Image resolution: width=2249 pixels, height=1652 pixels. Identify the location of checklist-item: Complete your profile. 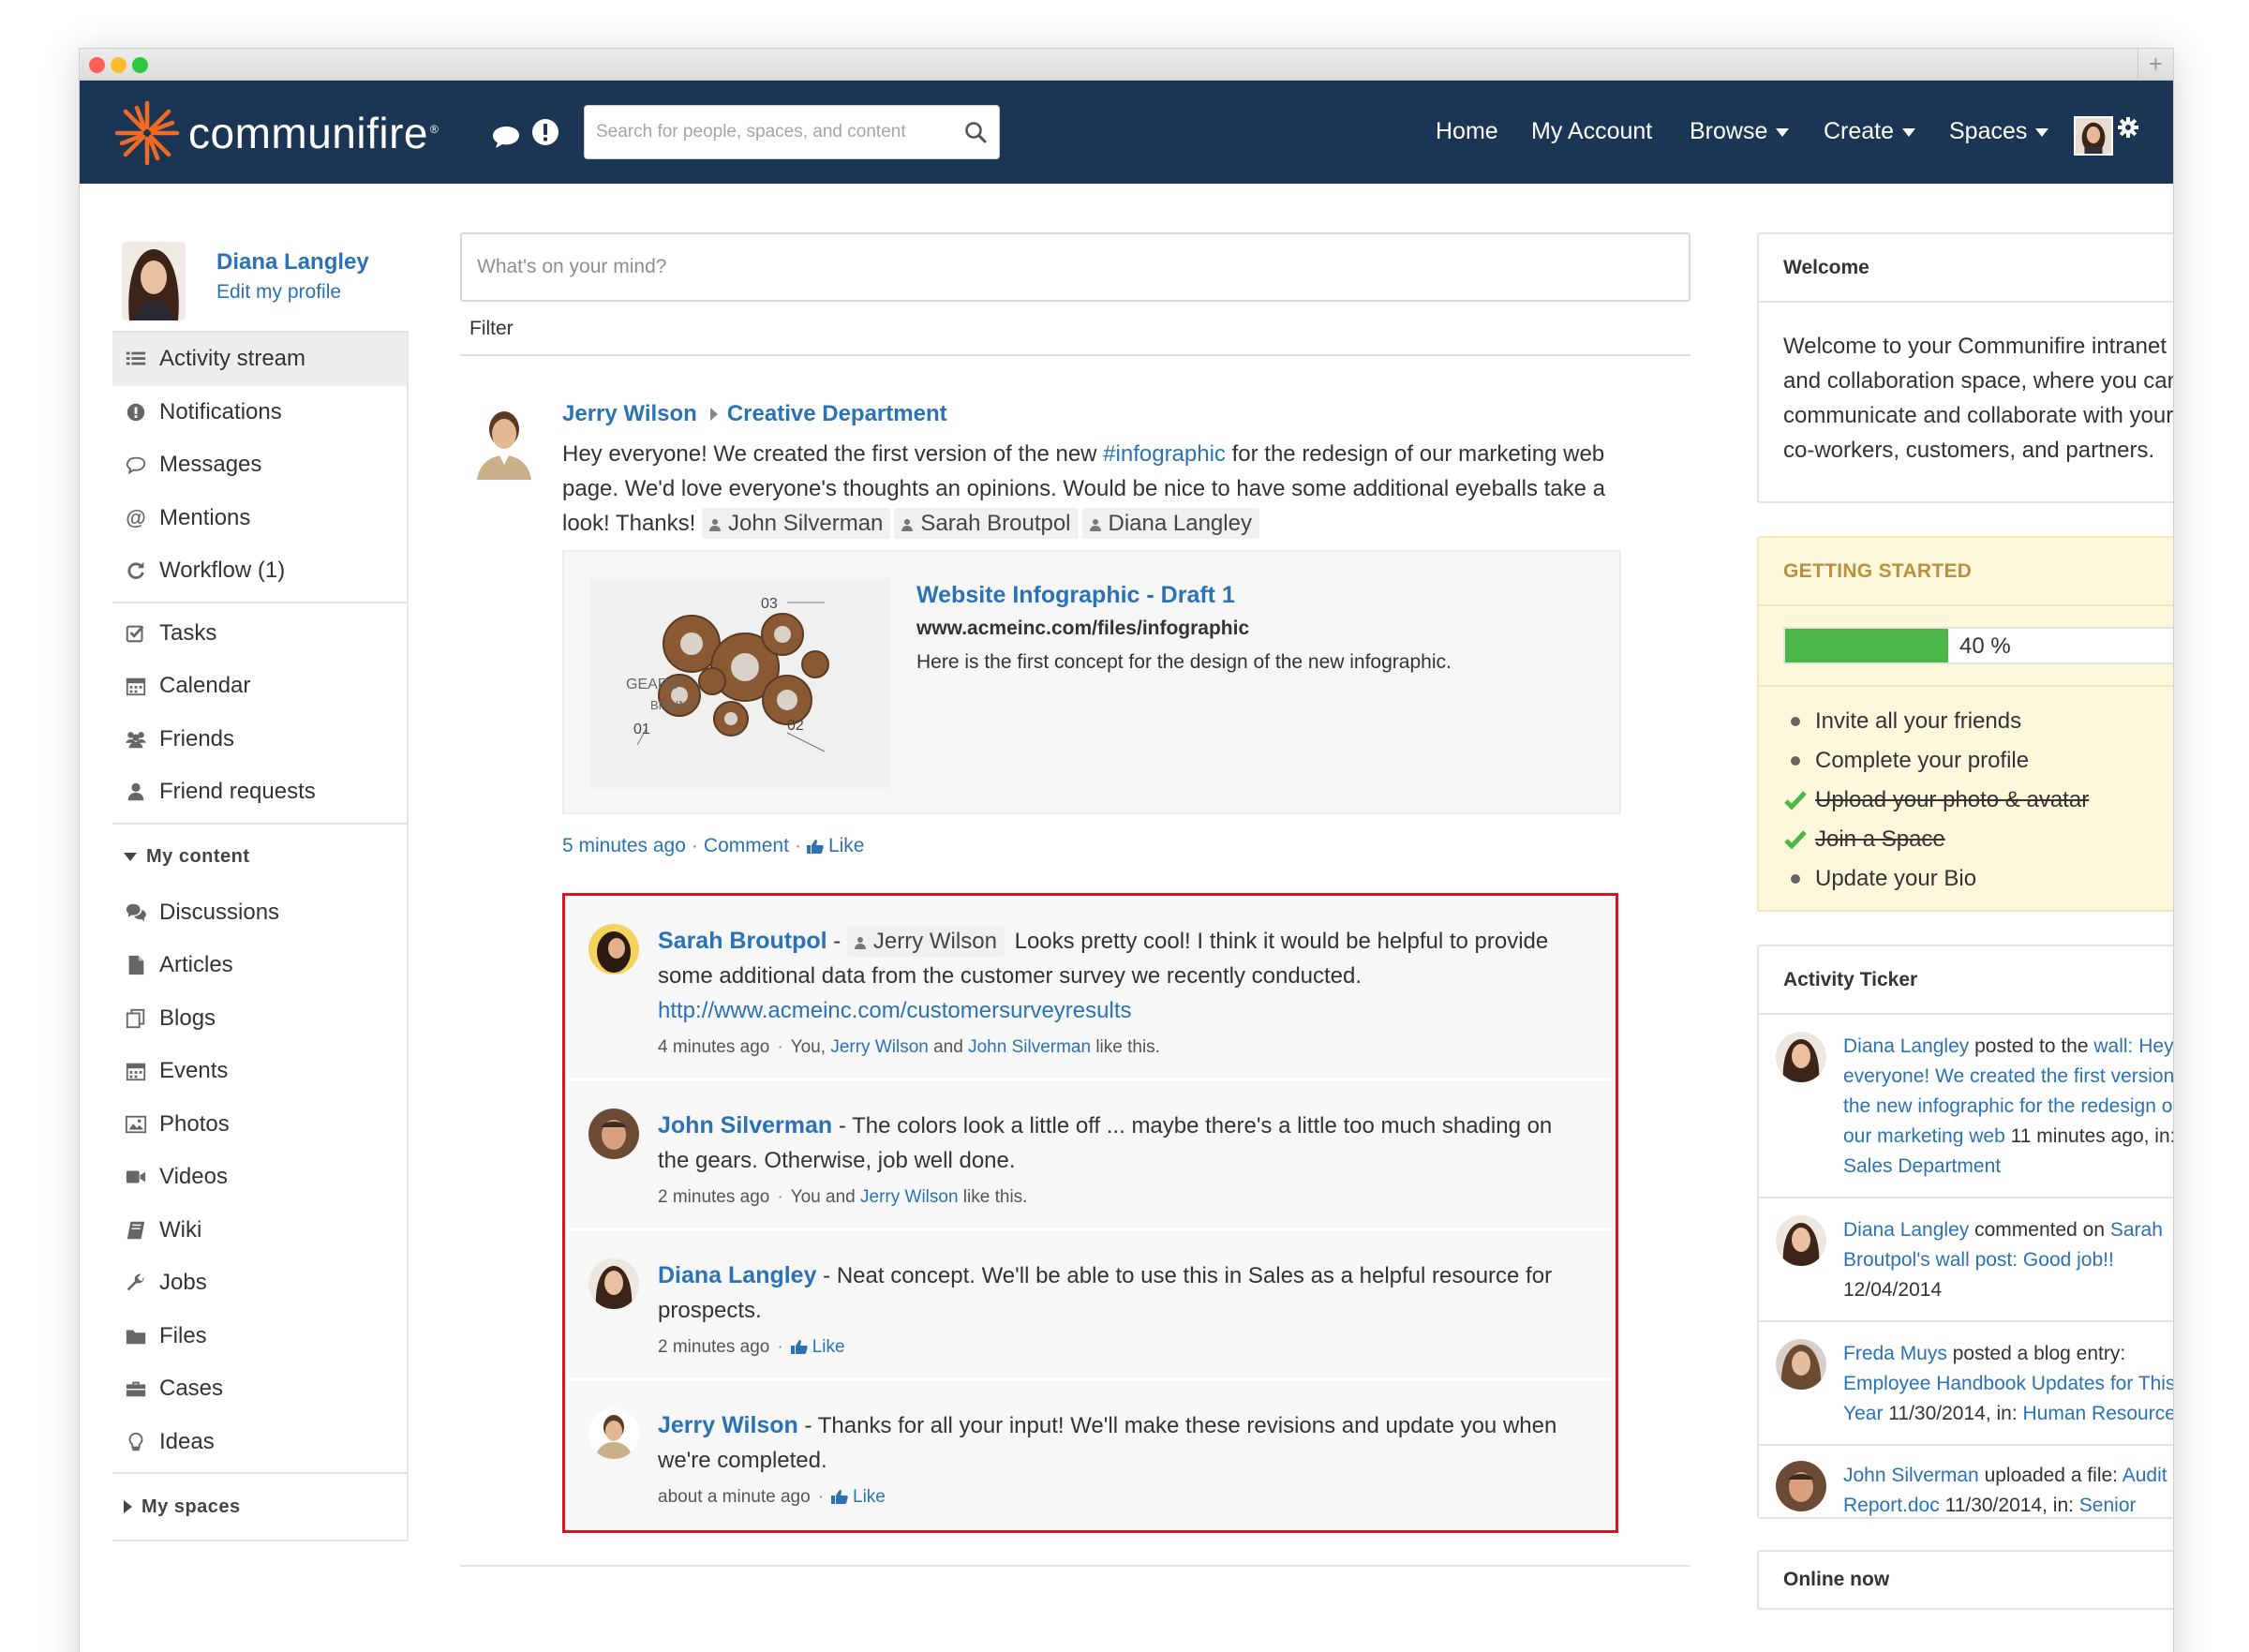
(1978, 761).